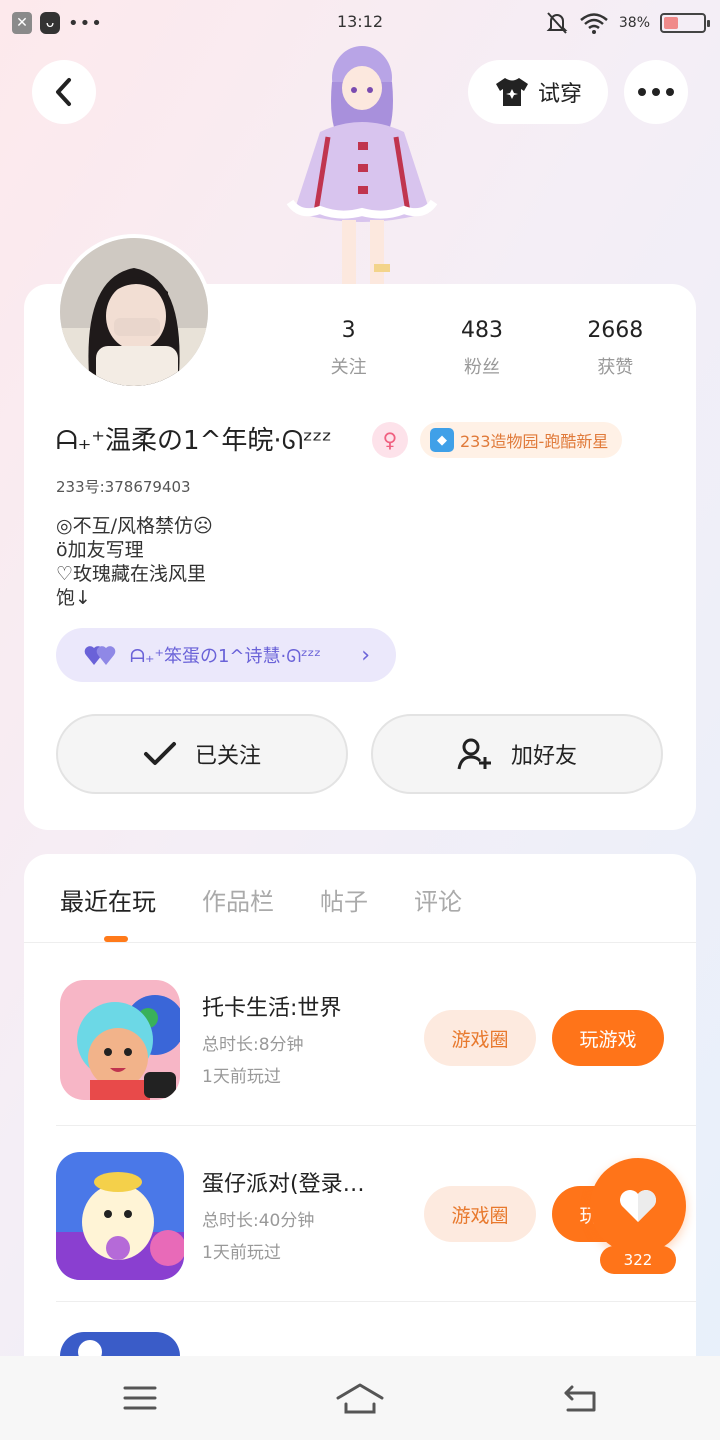 The image size is (720, 1440). I want to click on more-button, so click(656, 92).